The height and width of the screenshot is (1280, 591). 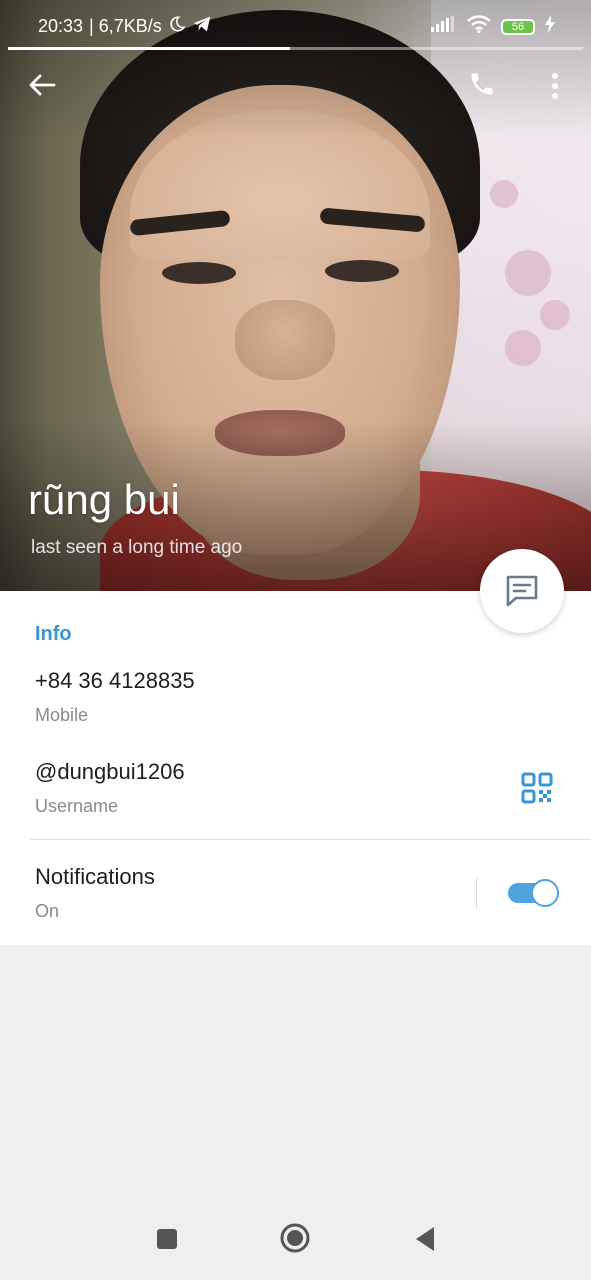 I want to click on message-icon, so click(x=522, y=591).